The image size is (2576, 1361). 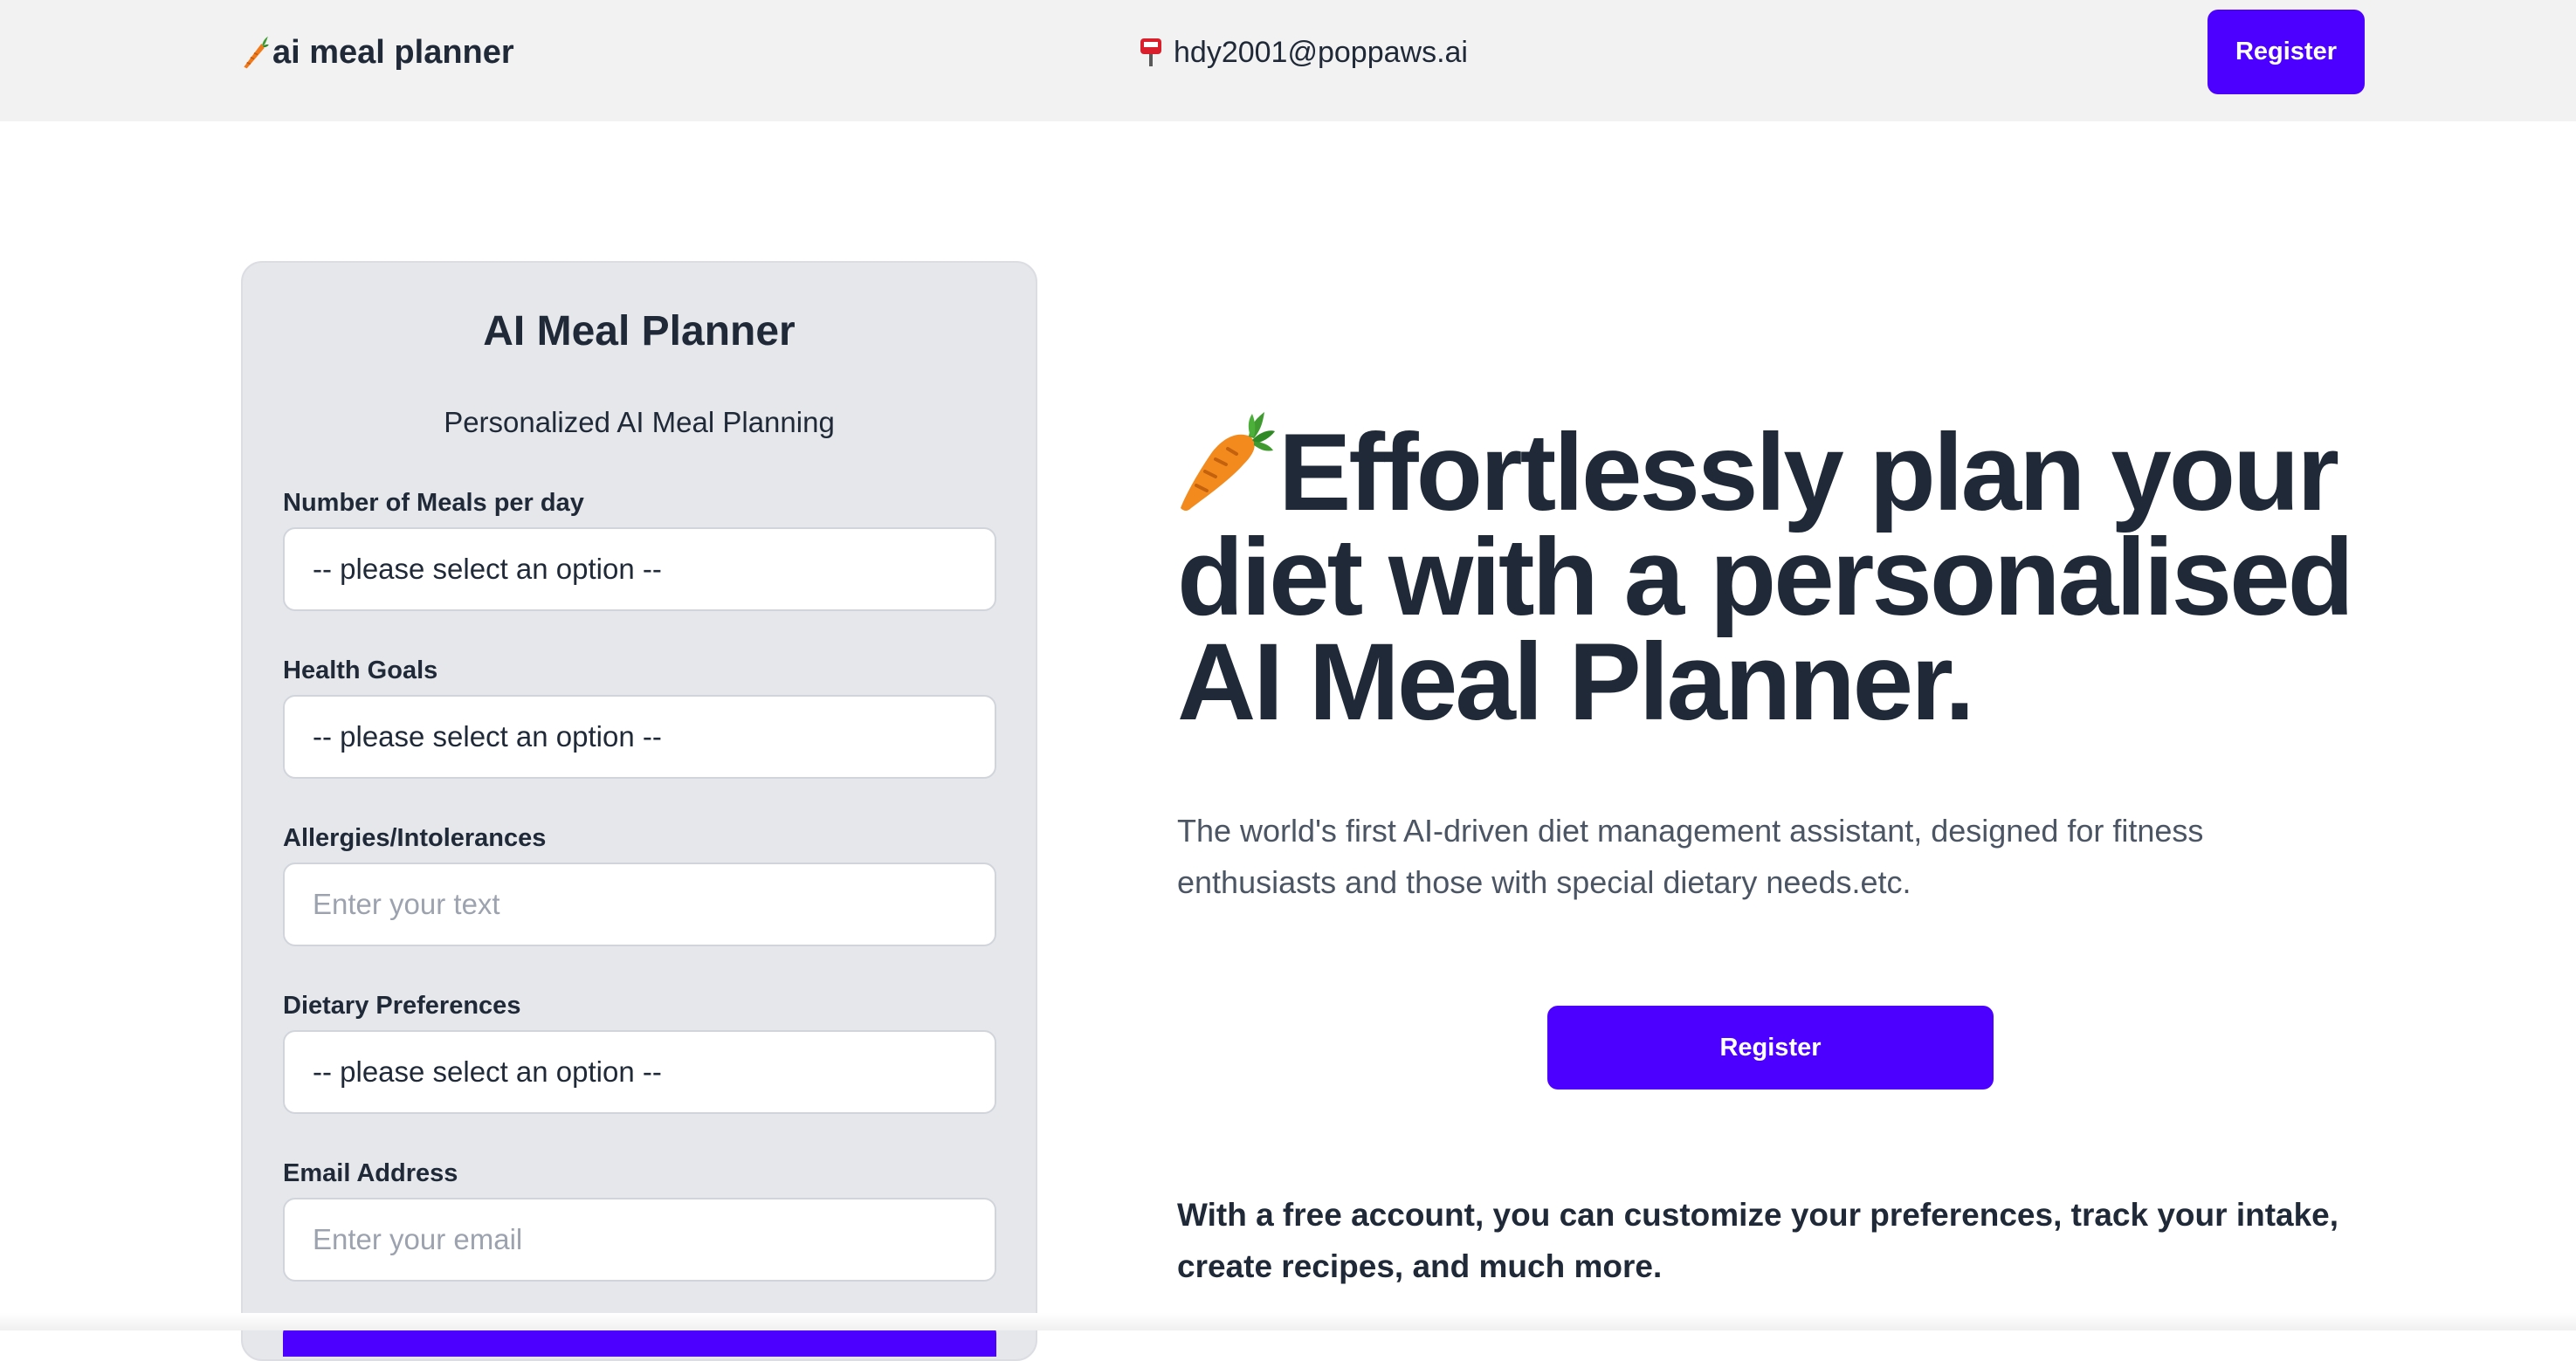 I want to click on email-input: Enter your email, so click(x=639, y=1240).